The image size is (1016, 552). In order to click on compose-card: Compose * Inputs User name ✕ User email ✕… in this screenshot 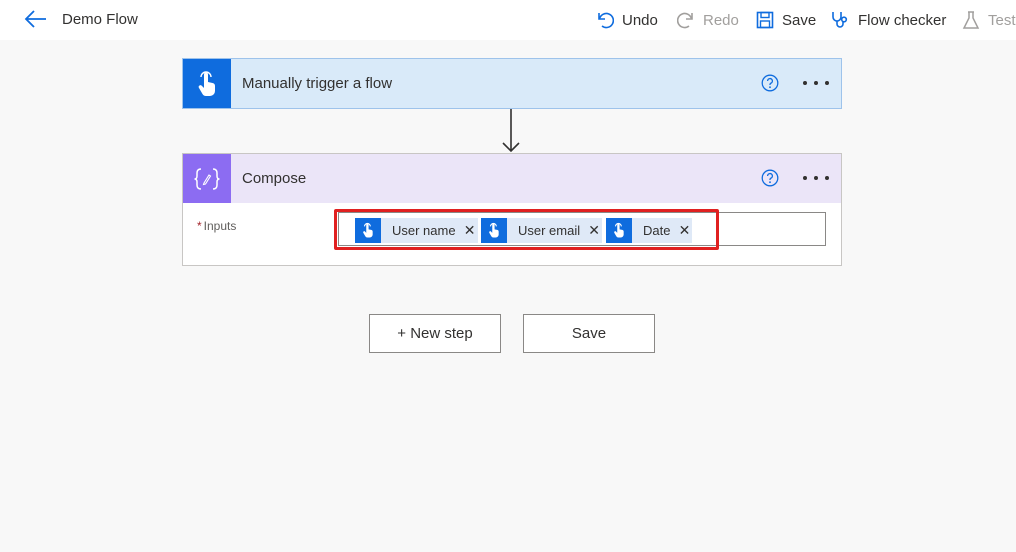, I will do `click(512, 209)`.